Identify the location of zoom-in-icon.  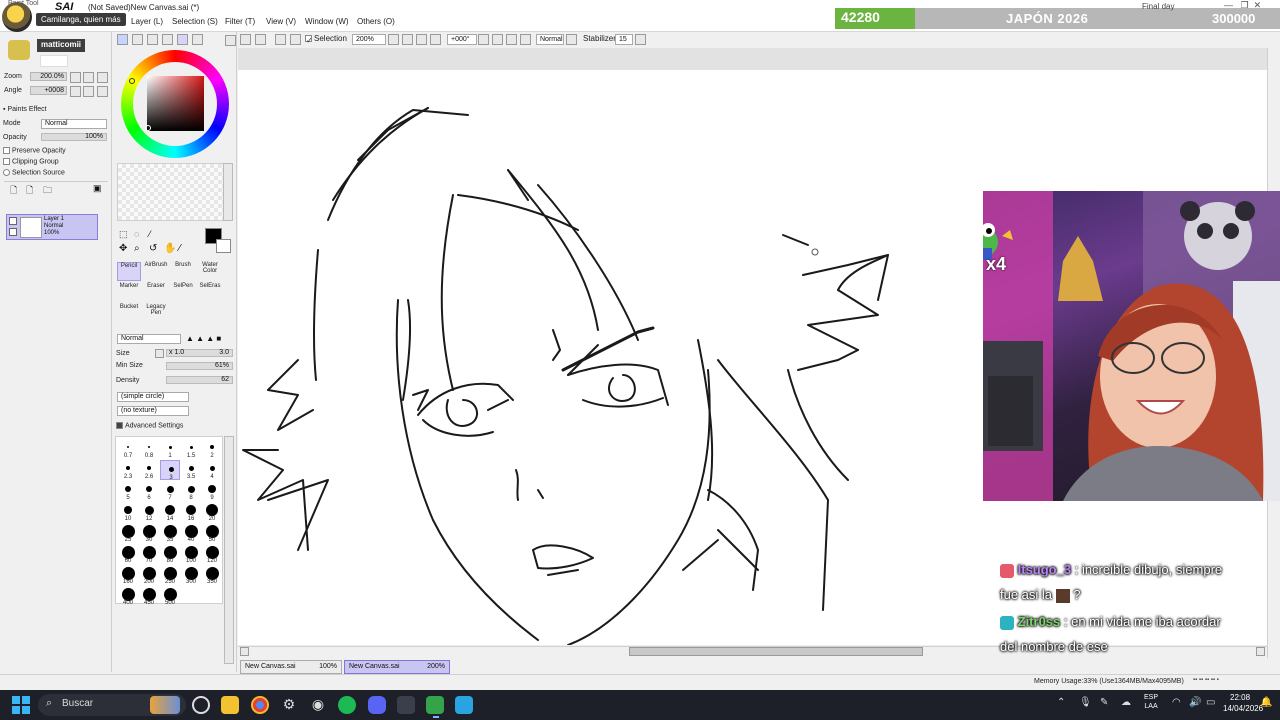
(88, 77).